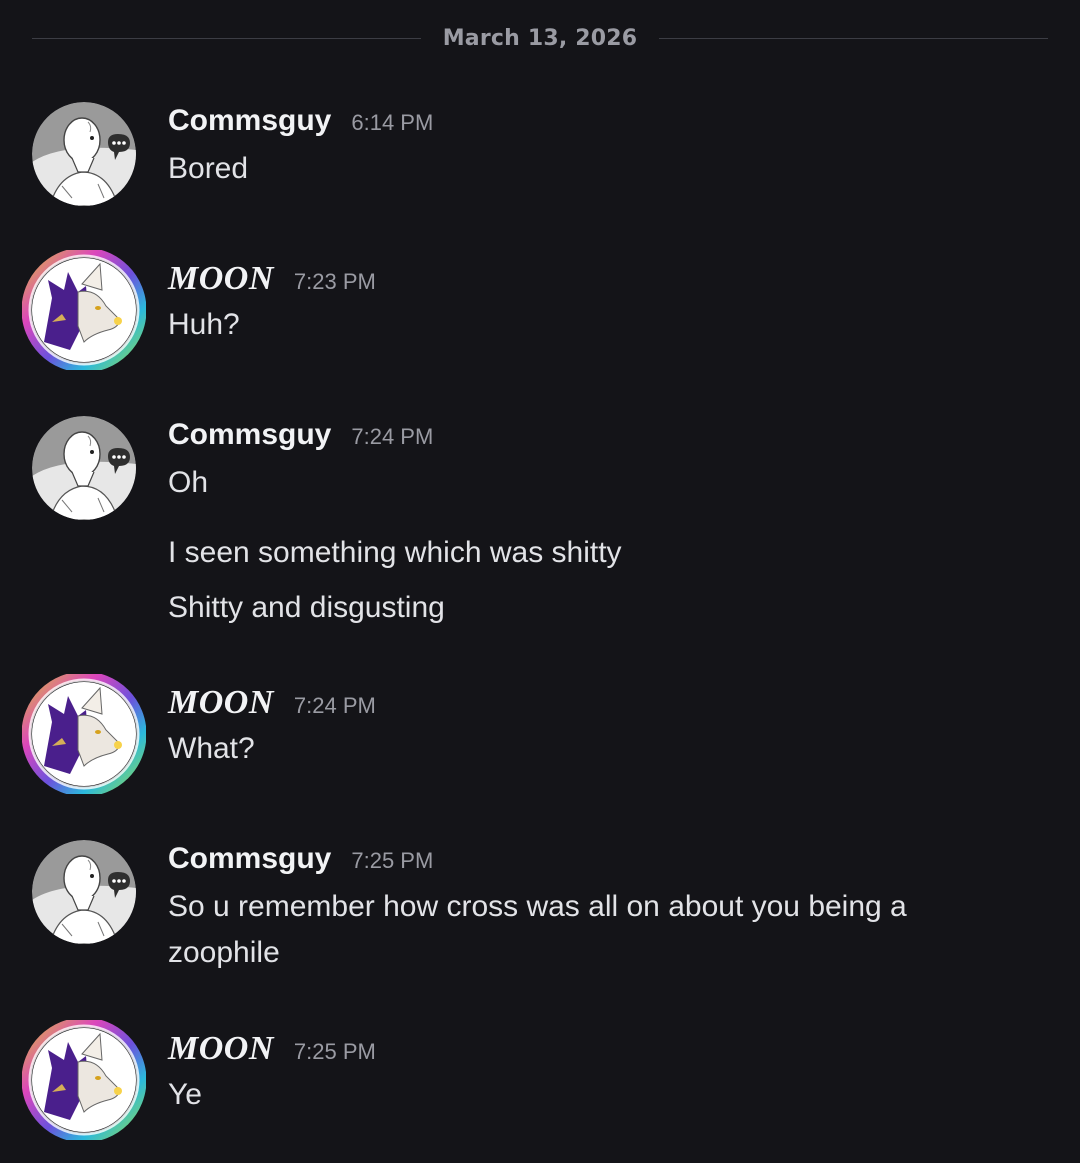 Image resolution: width=1080 pixels, height=1163 pixels. Describe the element at coordinates (188, 482) in the screenshot. I see `message-text: Oh` at that location.